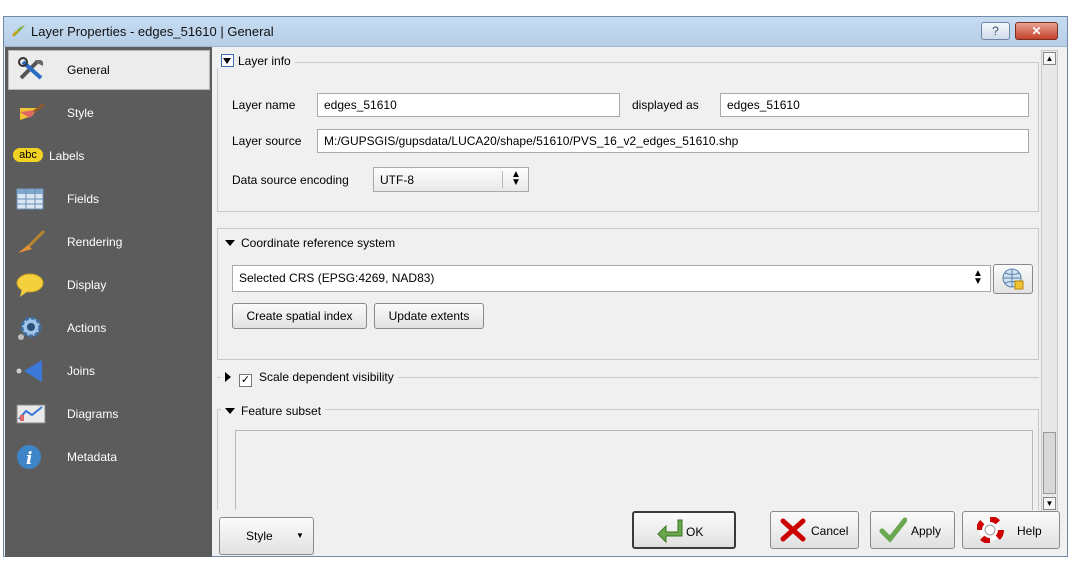  I want to click on feature-subset-legend: Feature subset, so click(281, 411).